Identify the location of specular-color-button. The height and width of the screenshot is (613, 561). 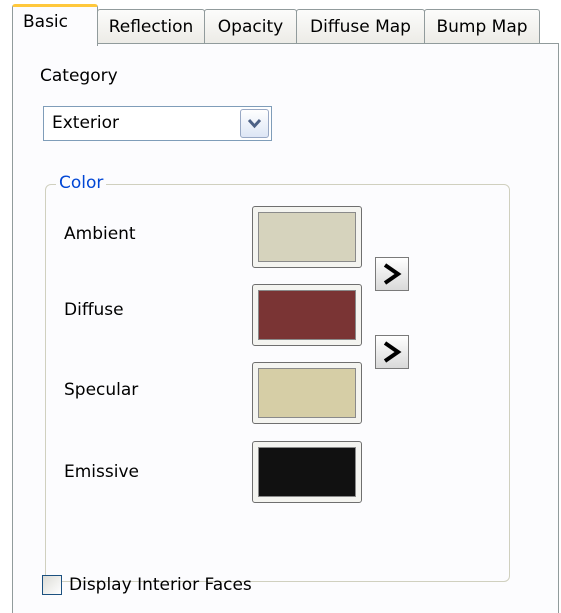
(307, 393).